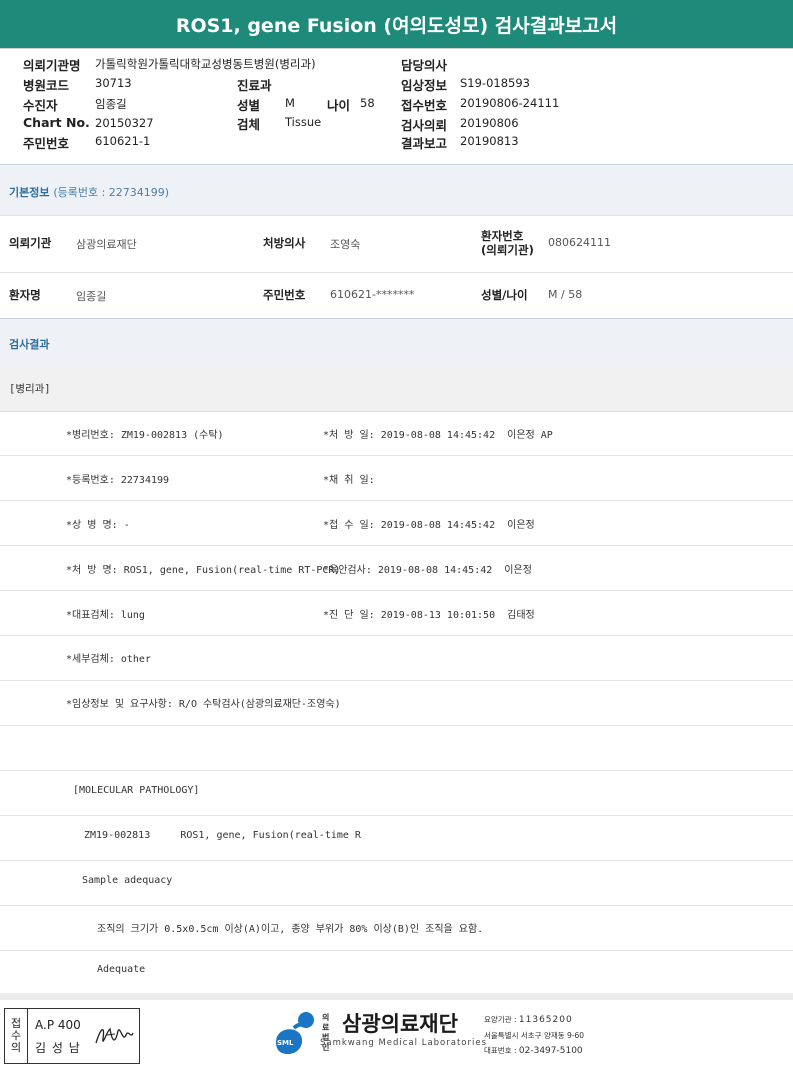 The width and height of the screenshot is (793, 1074). I want to click on report-title: ROS1, gene Fusion (여의도성모) 검사결과보고서, so click(396, 25).